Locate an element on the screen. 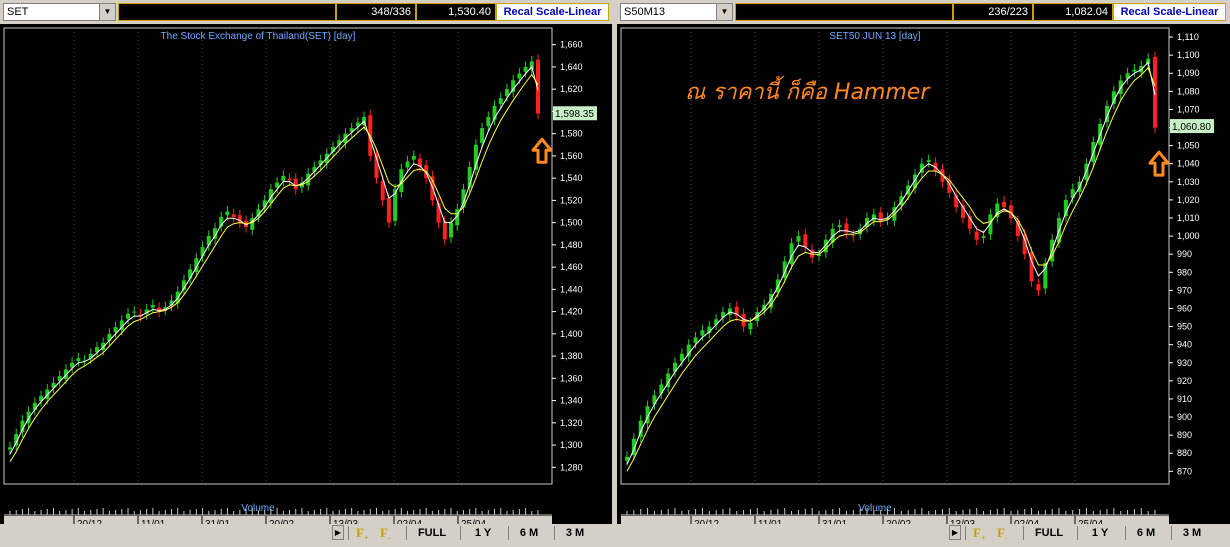  y-tick-label: 970 is located at coordinates (1184, 290).